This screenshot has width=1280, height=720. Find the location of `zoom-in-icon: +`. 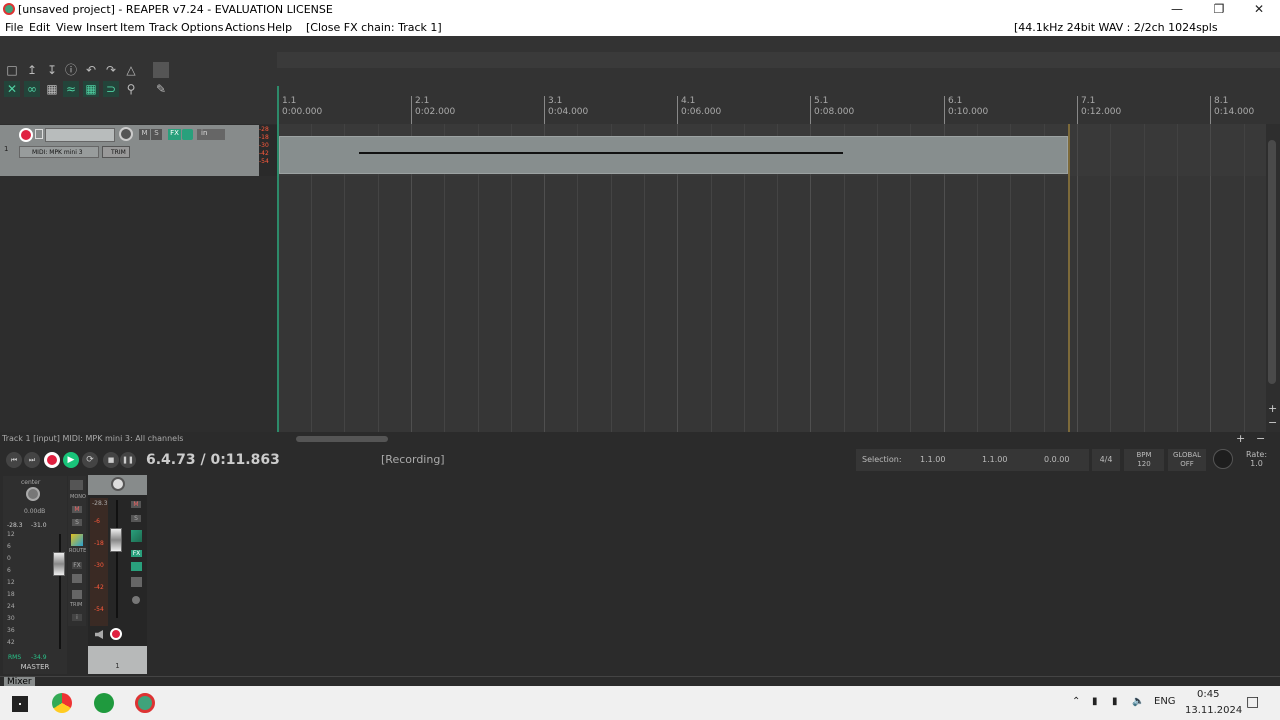

zoom-in-icon: + is located at coordinates (1272, 408).